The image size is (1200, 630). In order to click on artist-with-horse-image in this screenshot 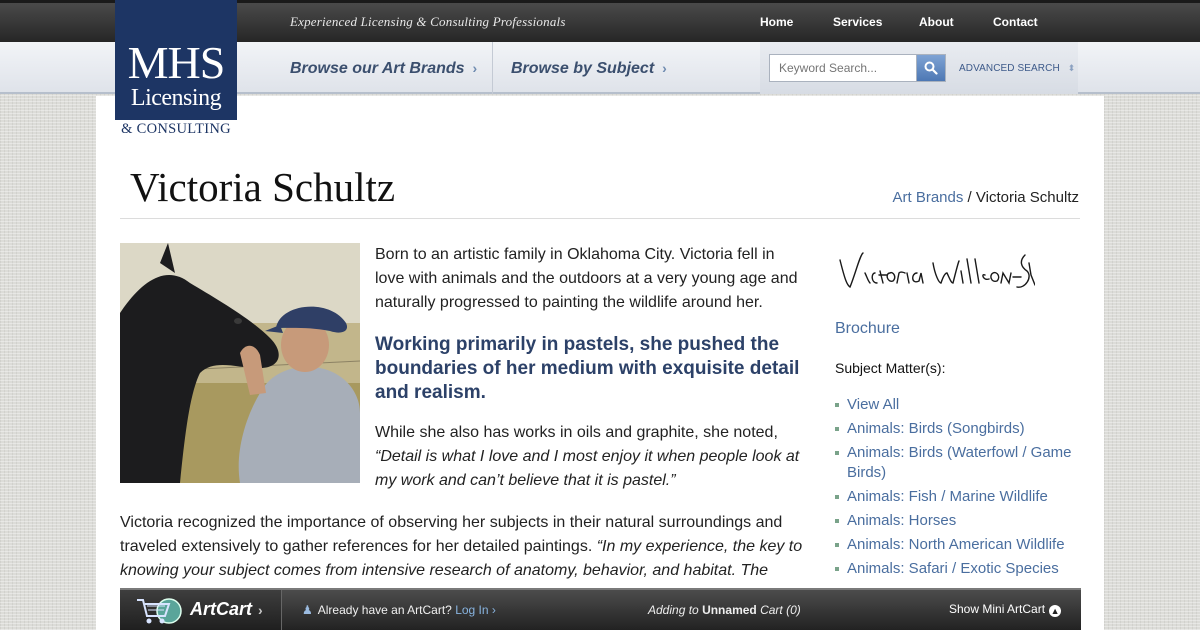, I will do `click(240, 363)`.